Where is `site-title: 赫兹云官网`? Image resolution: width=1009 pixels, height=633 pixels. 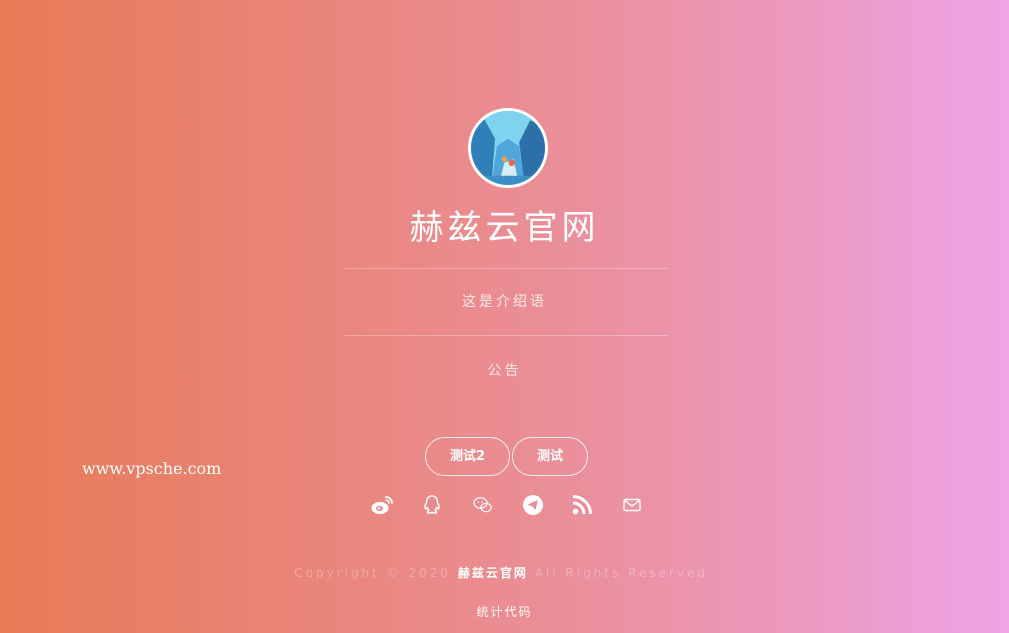 site-title: 赫兹云官网 is located at coordinates (504, 228).